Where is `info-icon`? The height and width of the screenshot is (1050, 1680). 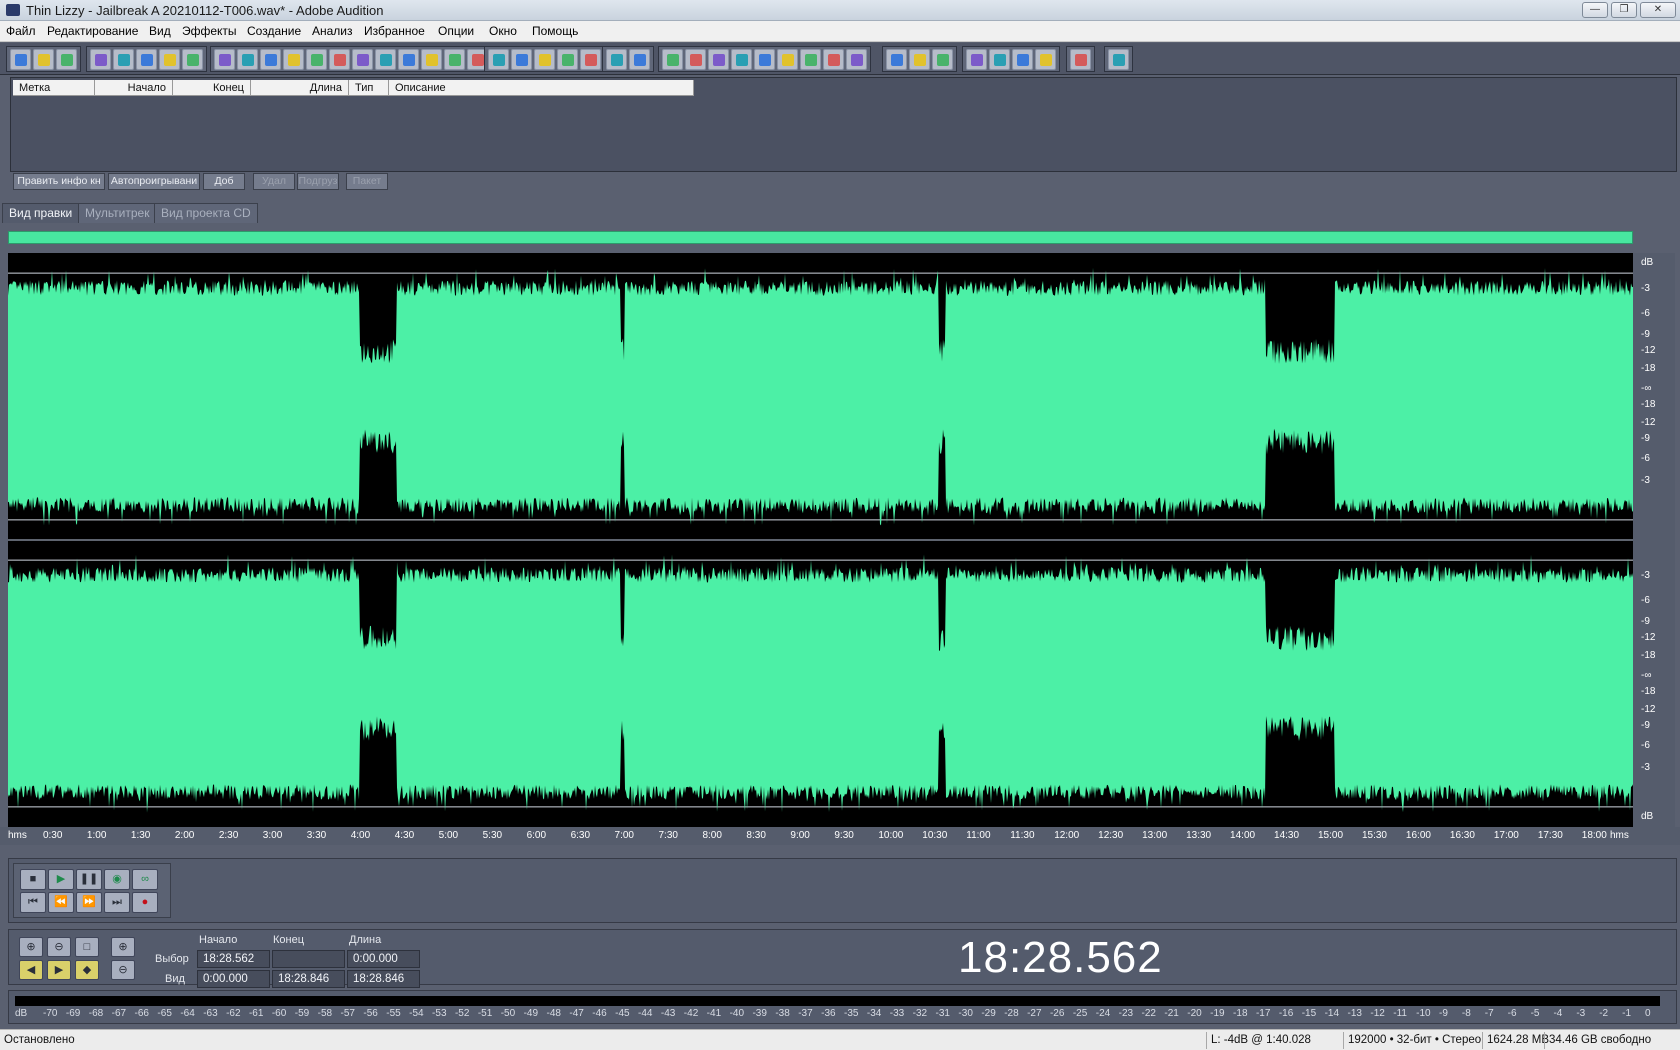
info-icon is located at coordinates (787, 59).